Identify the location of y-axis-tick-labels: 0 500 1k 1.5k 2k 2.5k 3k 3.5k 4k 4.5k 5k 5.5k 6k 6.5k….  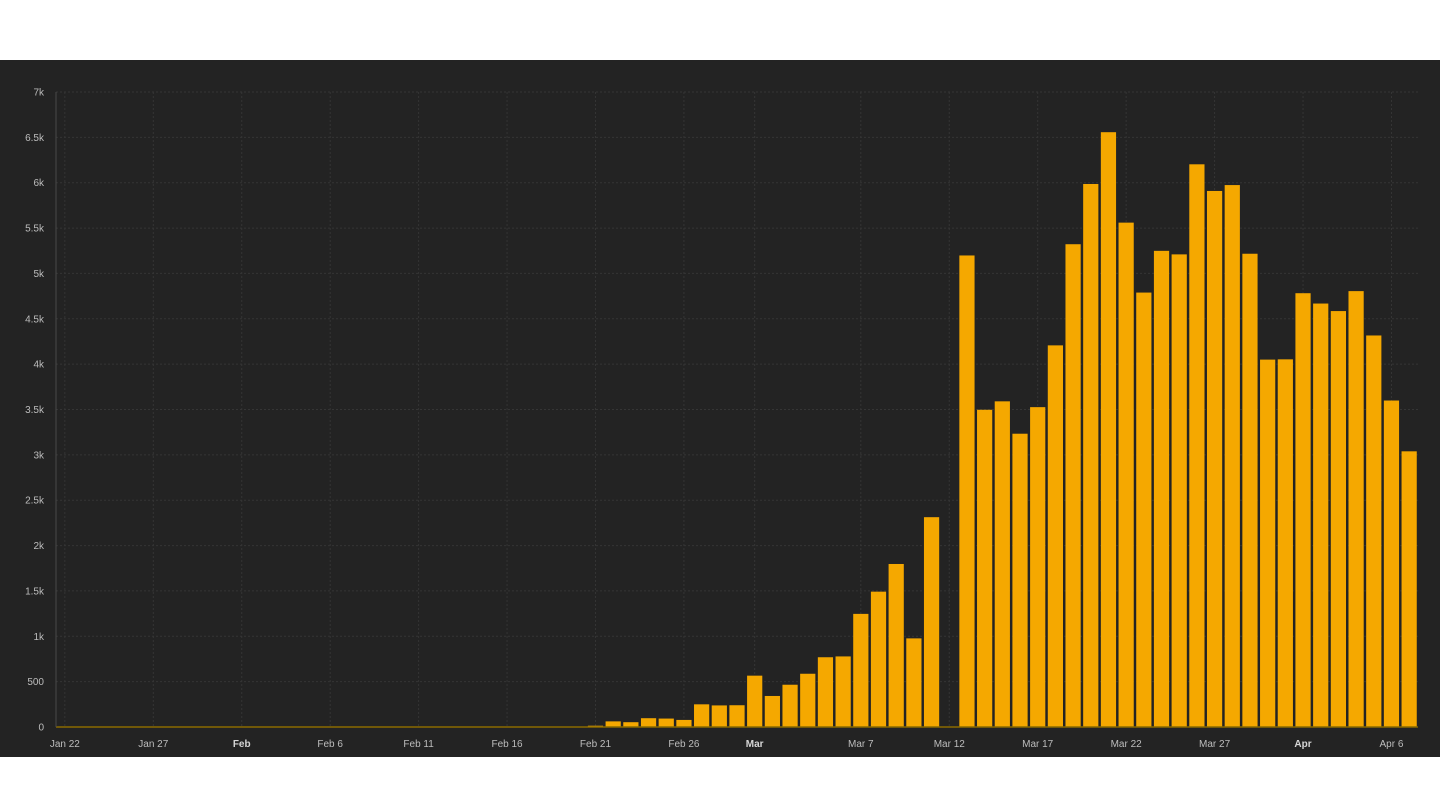
(35, 411).